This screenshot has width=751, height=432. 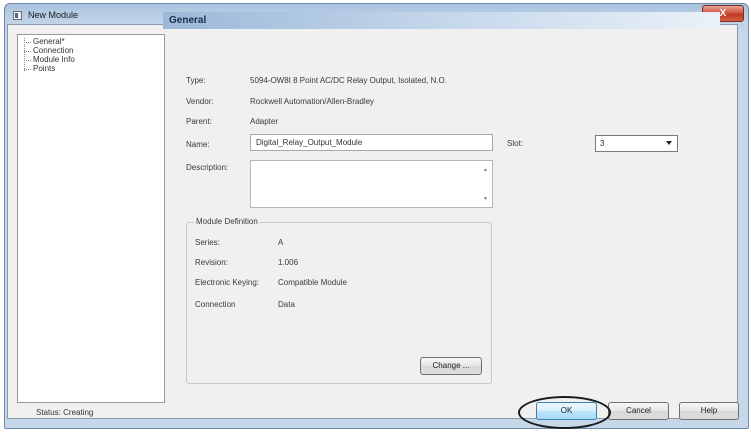 What do you see at coordinates (227, 282) in the screenshot?
I see `electronic-keying-label: Electronic Keying:` at bounding box center [227, 282].